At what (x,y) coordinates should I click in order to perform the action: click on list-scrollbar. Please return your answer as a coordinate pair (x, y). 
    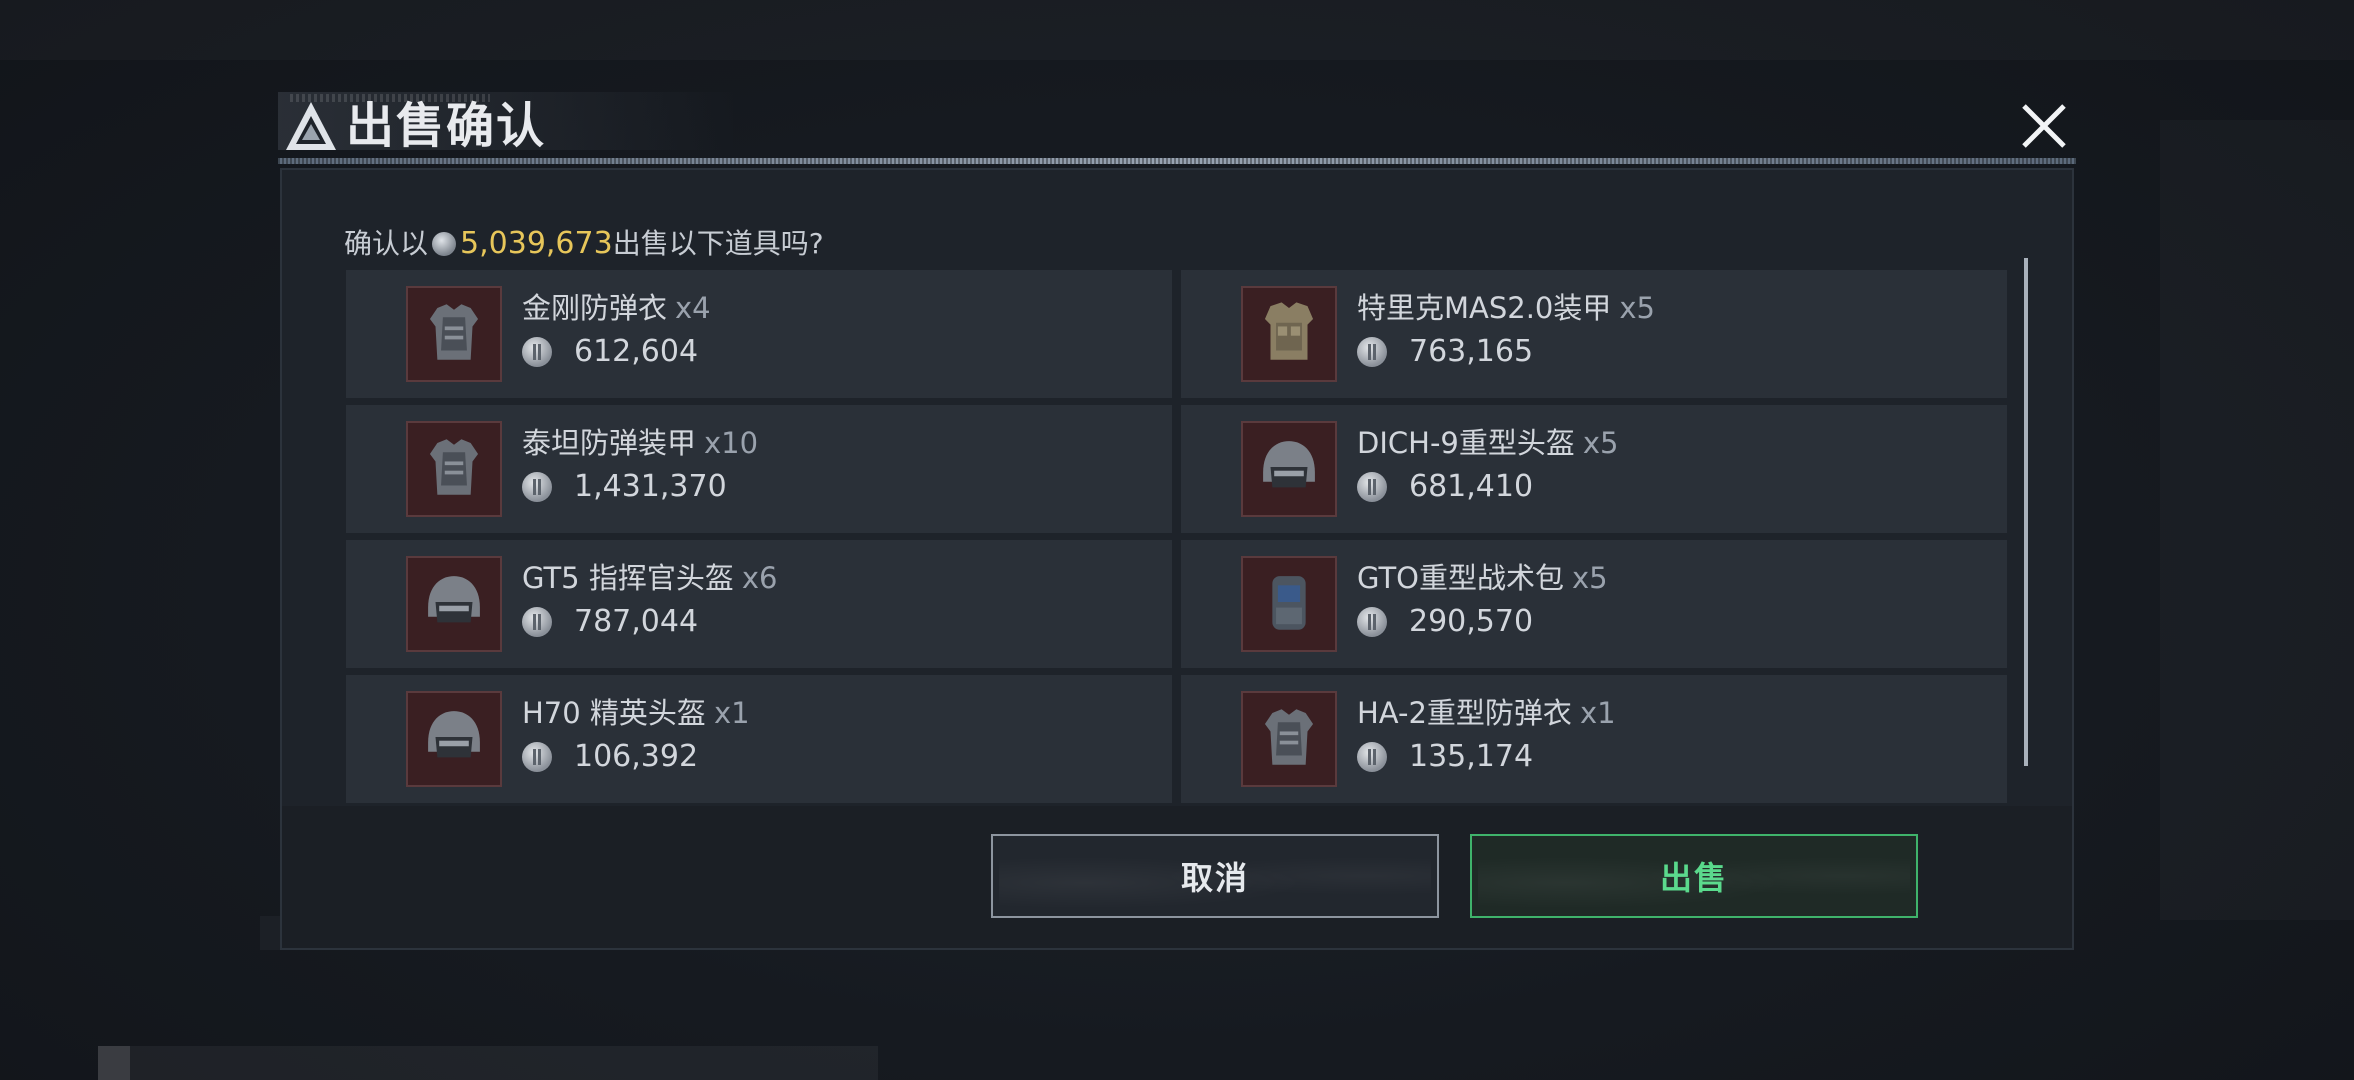
    Looking at the image, I should click on (2026, 512).